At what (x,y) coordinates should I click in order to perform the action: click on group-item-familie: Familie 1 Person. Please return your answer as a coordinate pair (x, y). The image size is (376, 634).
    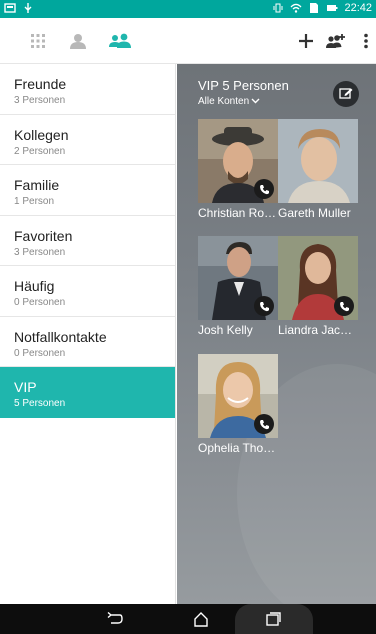
    Looking at the image, I should click on (87, 190).